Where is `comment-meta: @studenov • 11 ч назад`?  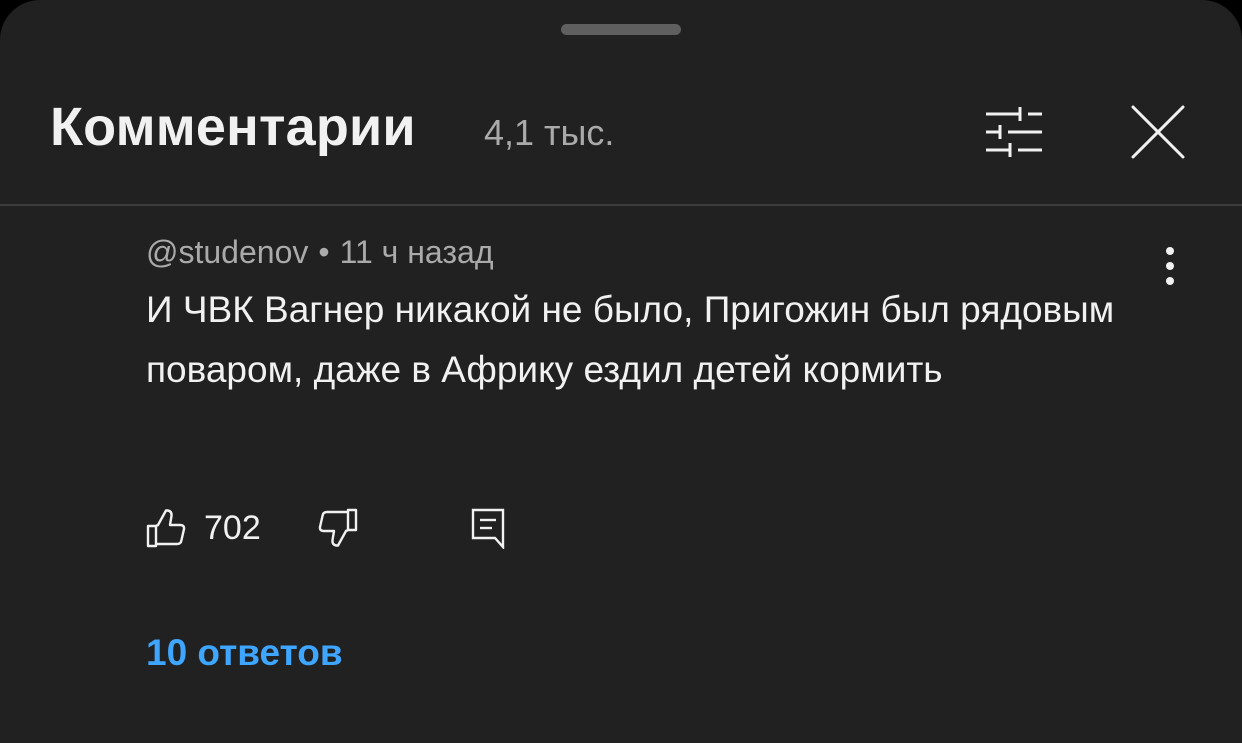 comment-meta: @studenov • 11 ч назад is located at coordinates (319, 252).